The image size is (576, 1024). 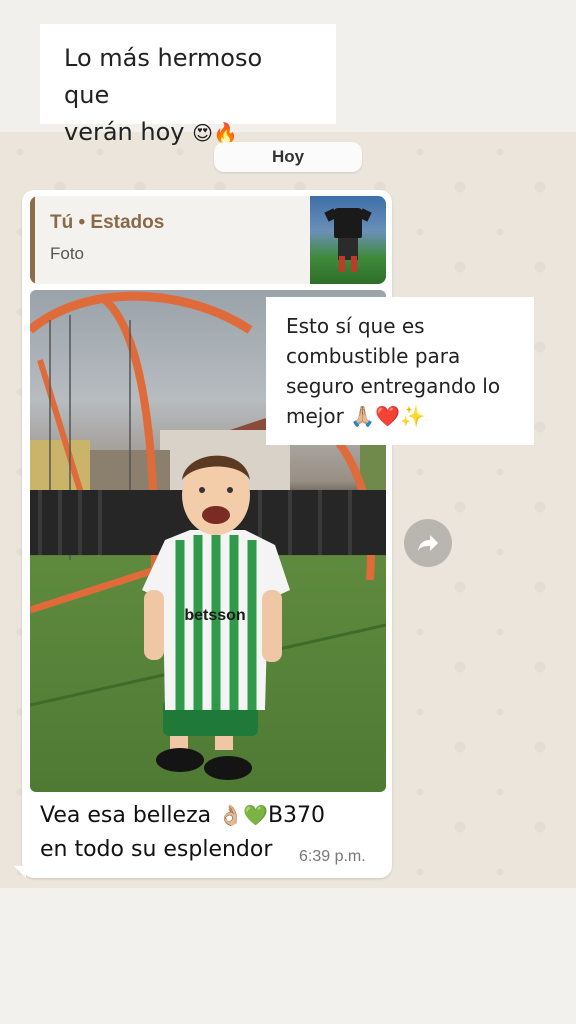 I want to click on overlay-line-3: seguro entregando lo, so click(x=393, y=386).